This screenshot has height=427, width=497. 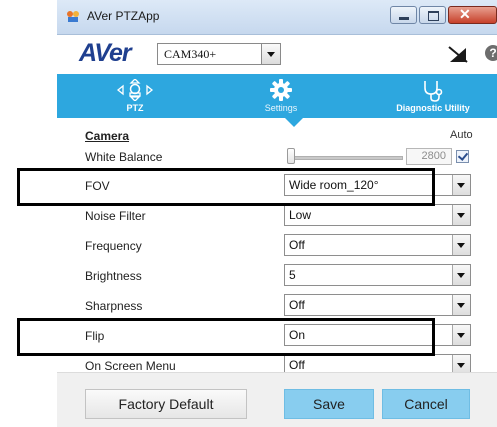 What do you see at coordinates (291, 156) in the screenshot?
I see `white-balance-slider-thumb` at bounding box center [291, 156].